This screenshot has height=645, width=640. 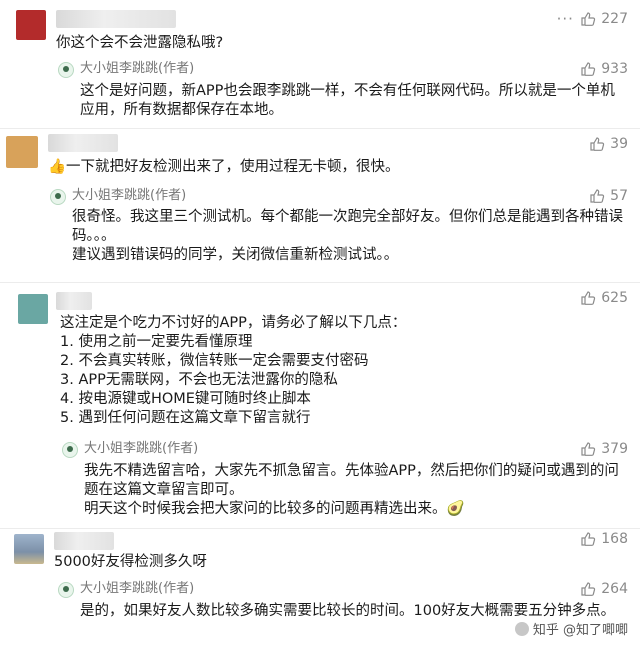 I want to click on like-count: 57, so click(x=619, y=196).